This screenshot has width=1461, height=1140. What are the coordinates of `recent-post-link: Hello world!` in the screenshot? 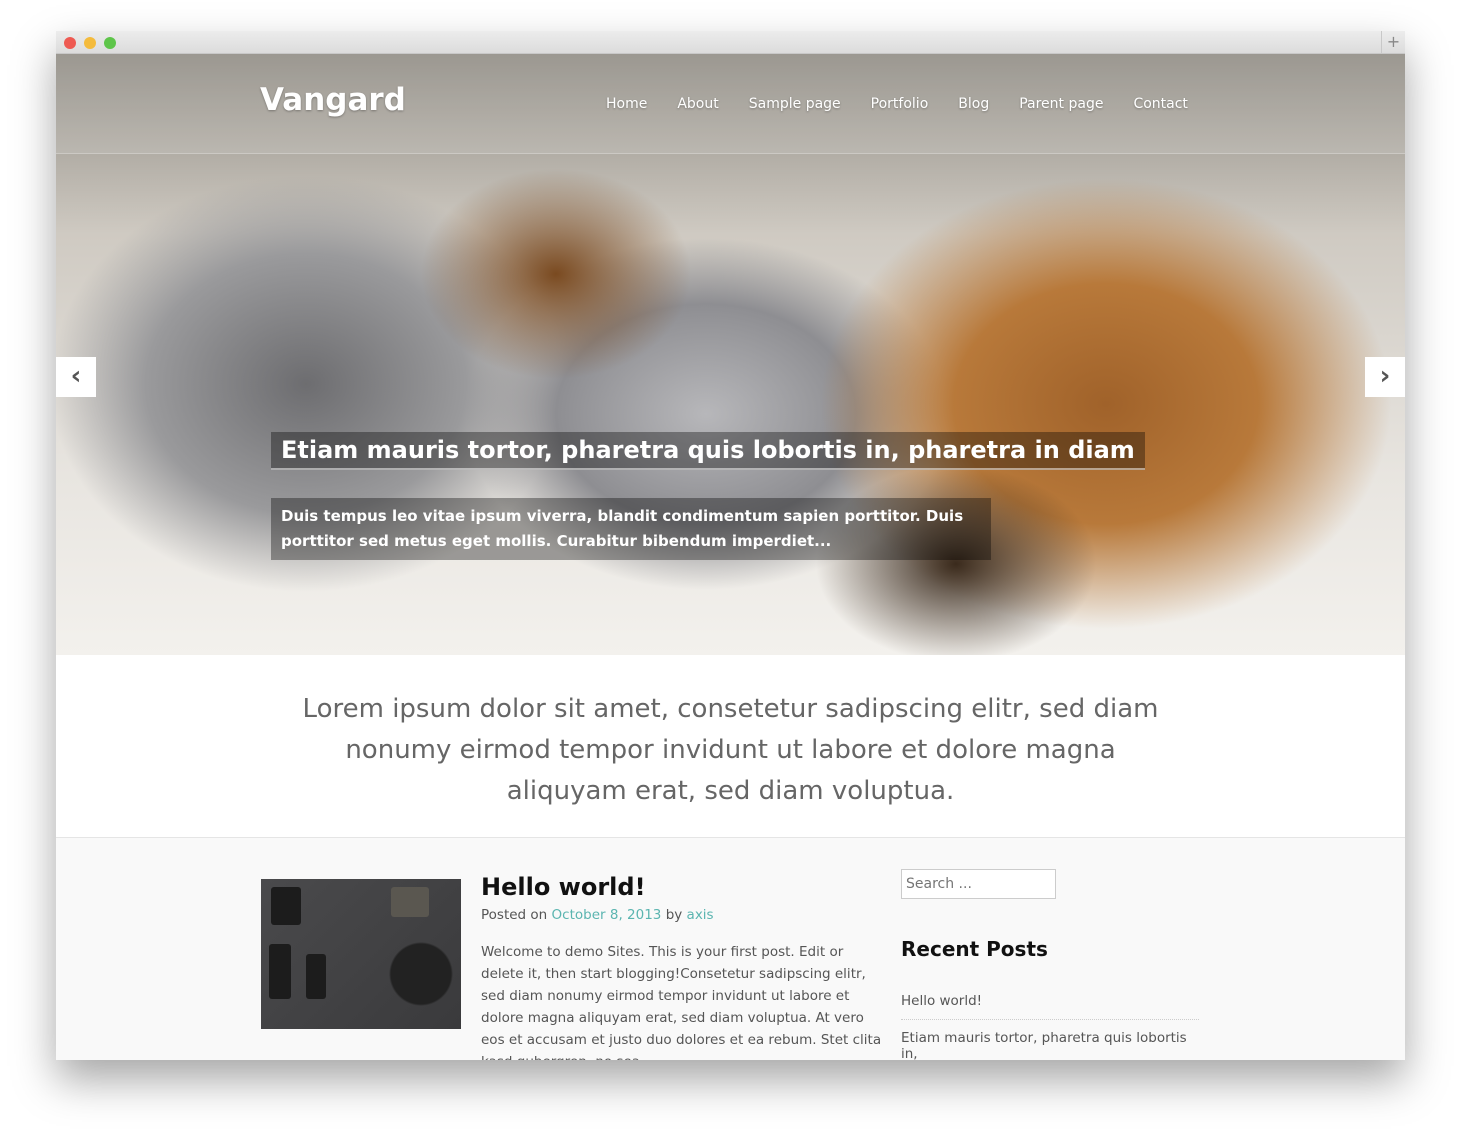 It's located at (1050, 1006).